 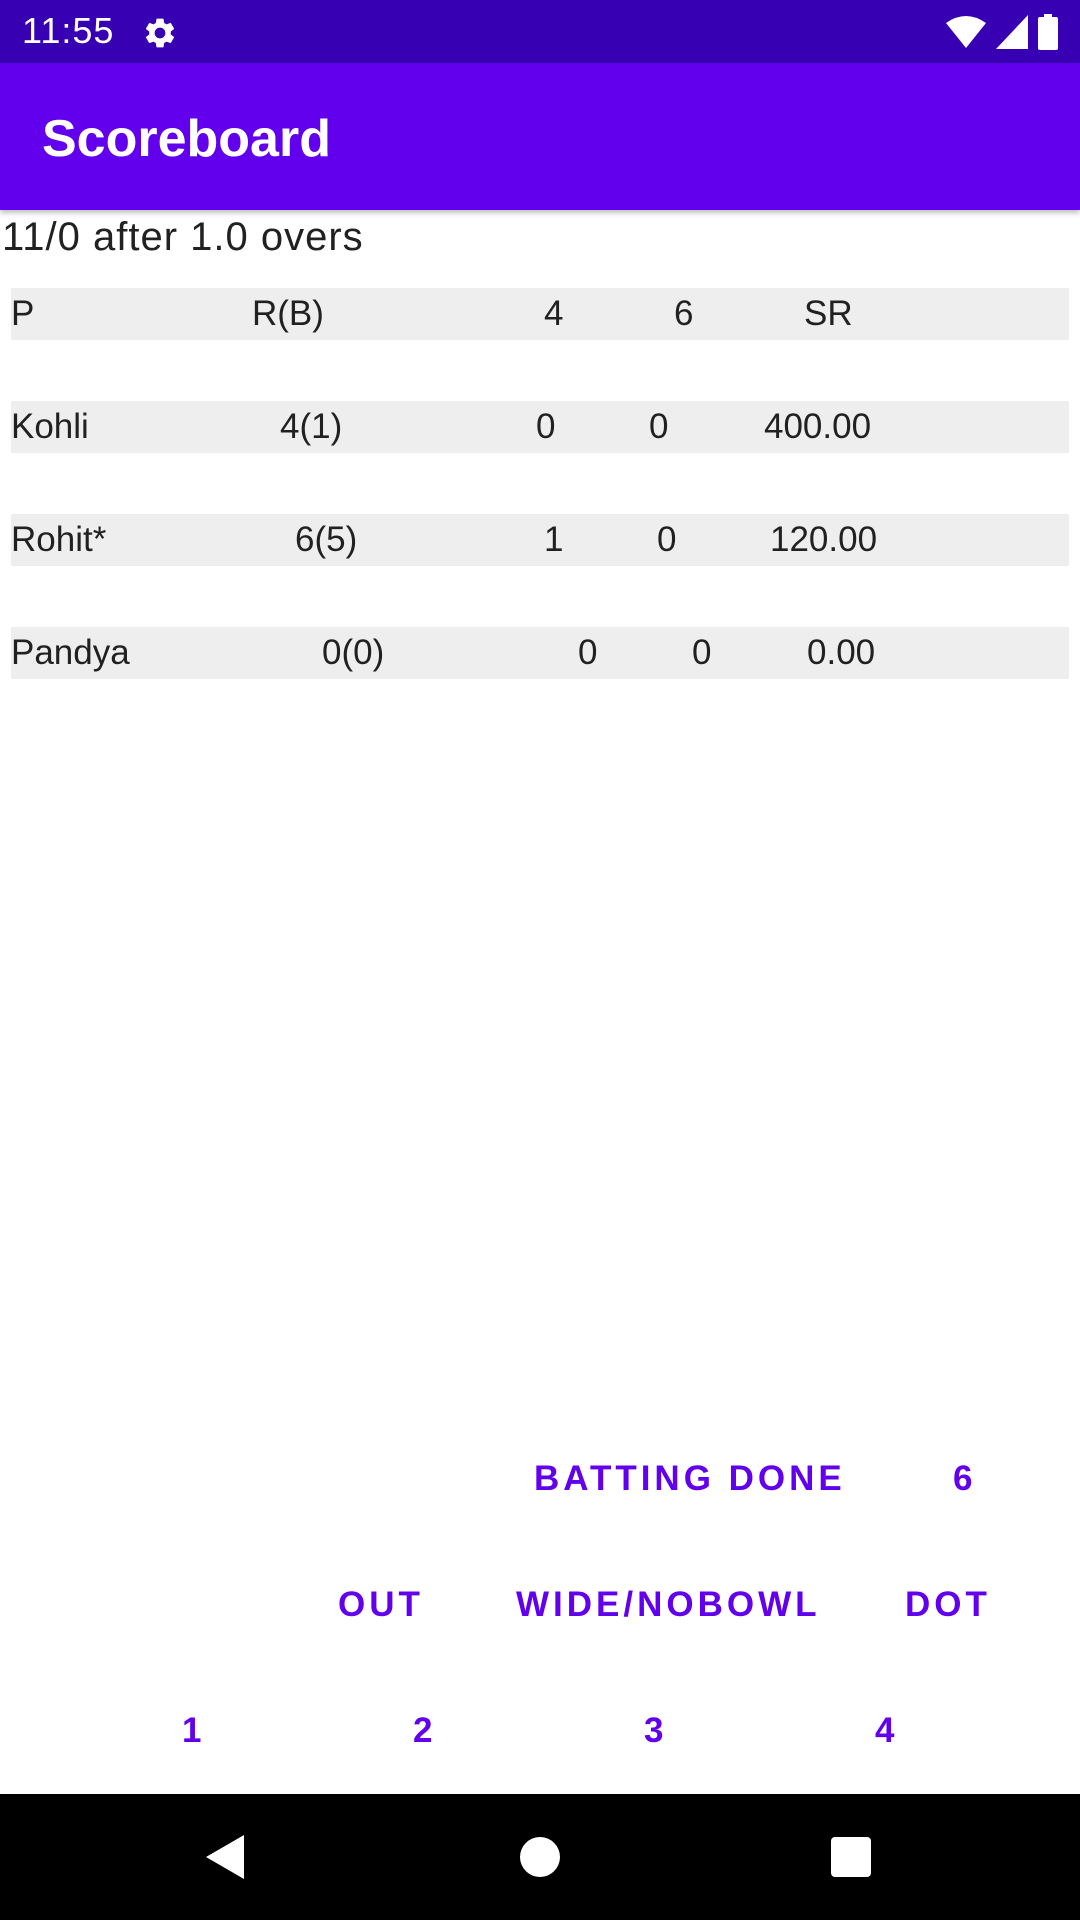 I want to click on status-icons, so click(x=1002, y=32).